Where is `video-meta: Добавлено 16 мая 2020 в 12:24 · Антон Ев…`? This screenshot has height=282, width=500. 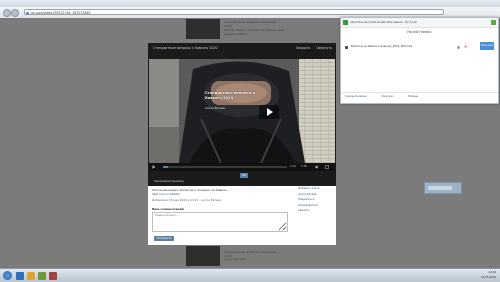
video-meta: Добавлено 16 мая 2020 в 12:24 · Антон Ев… is located at coordinates (186, 200).